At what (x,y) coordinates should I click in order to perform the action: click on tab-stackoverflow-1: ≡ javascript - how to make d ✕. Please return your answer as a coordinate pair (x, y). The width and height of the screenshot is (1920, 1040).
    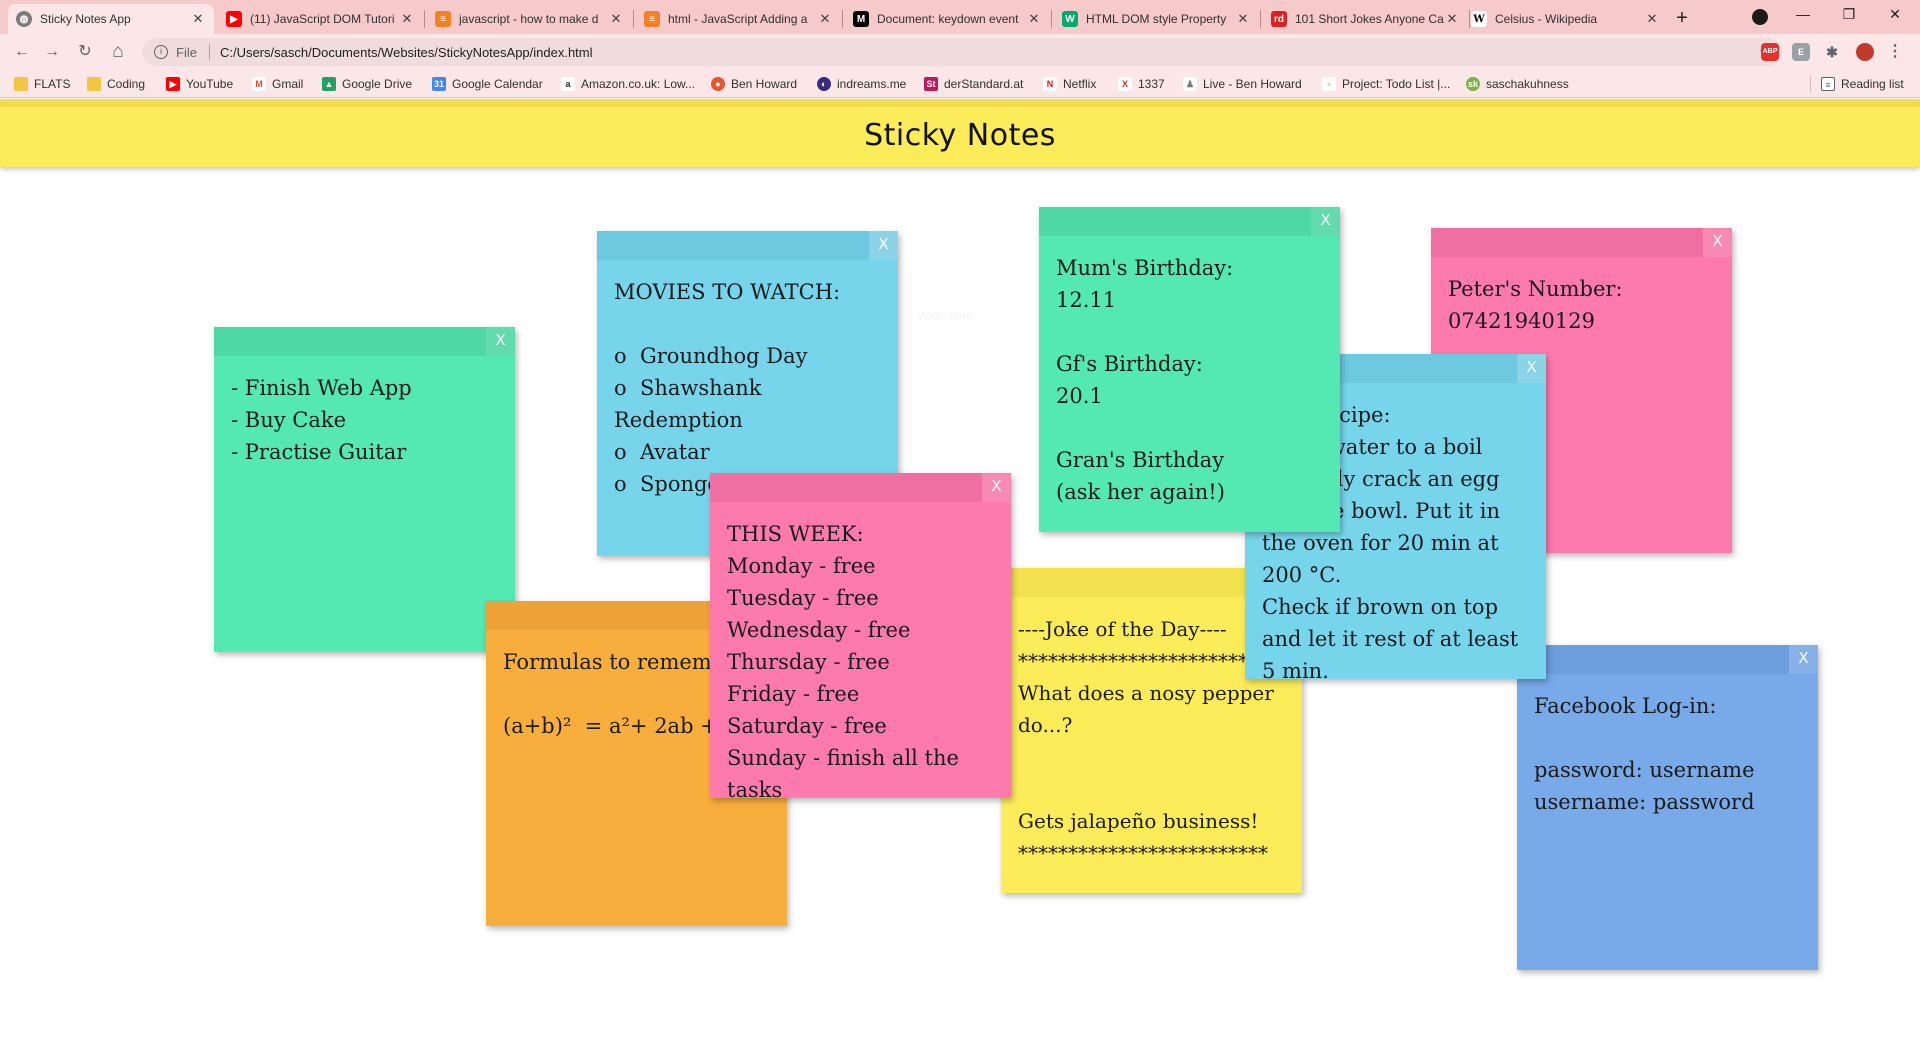
    Looking at the image, I should click on (529, 19).